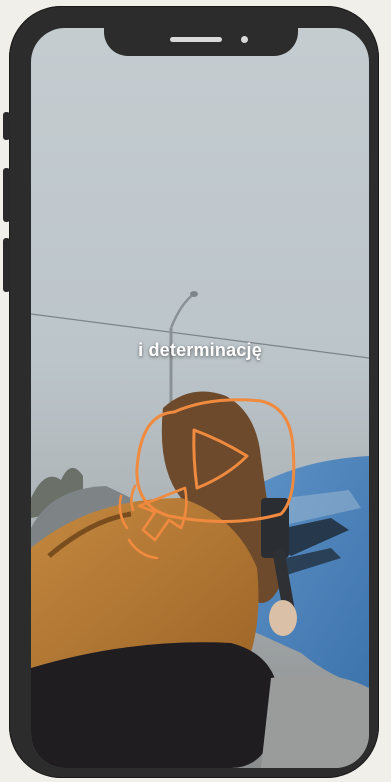 This screenshot has height=782, width=391. I want to click on cursor-arrow-icon, so click(153, 522).